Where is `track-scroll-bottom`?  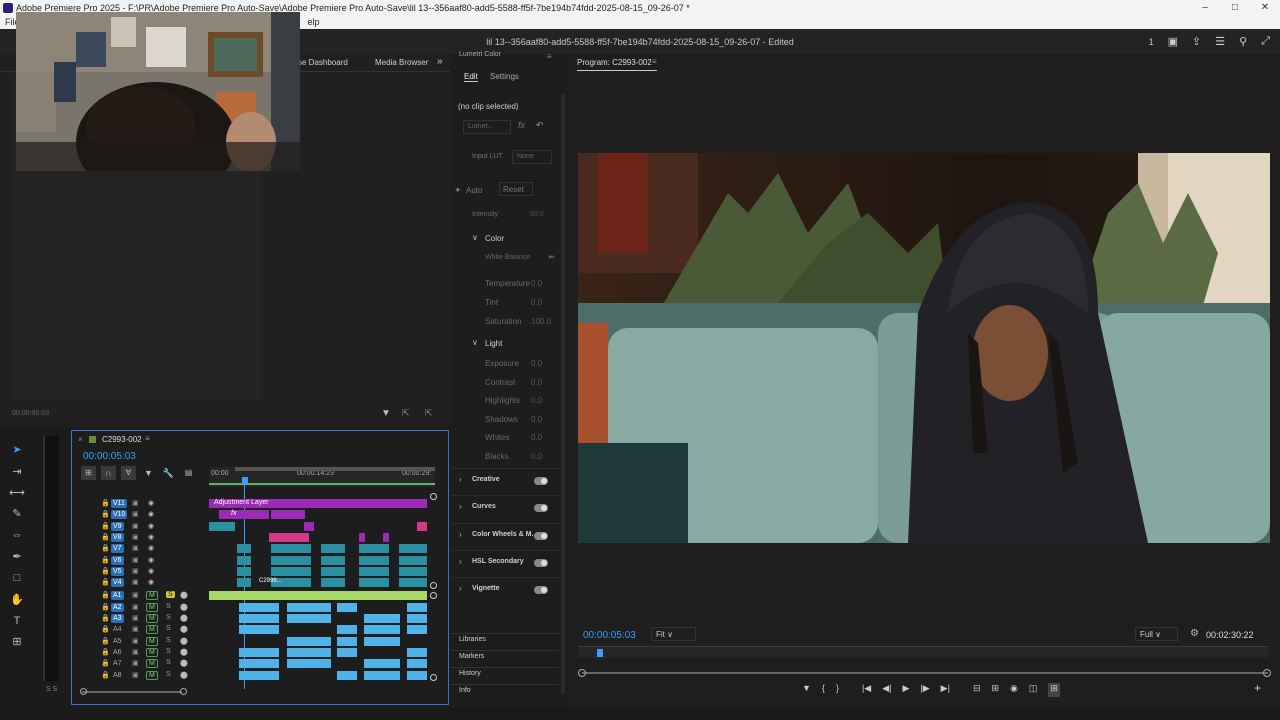 track-scroll-bottom is located at coordinates (433, 677).